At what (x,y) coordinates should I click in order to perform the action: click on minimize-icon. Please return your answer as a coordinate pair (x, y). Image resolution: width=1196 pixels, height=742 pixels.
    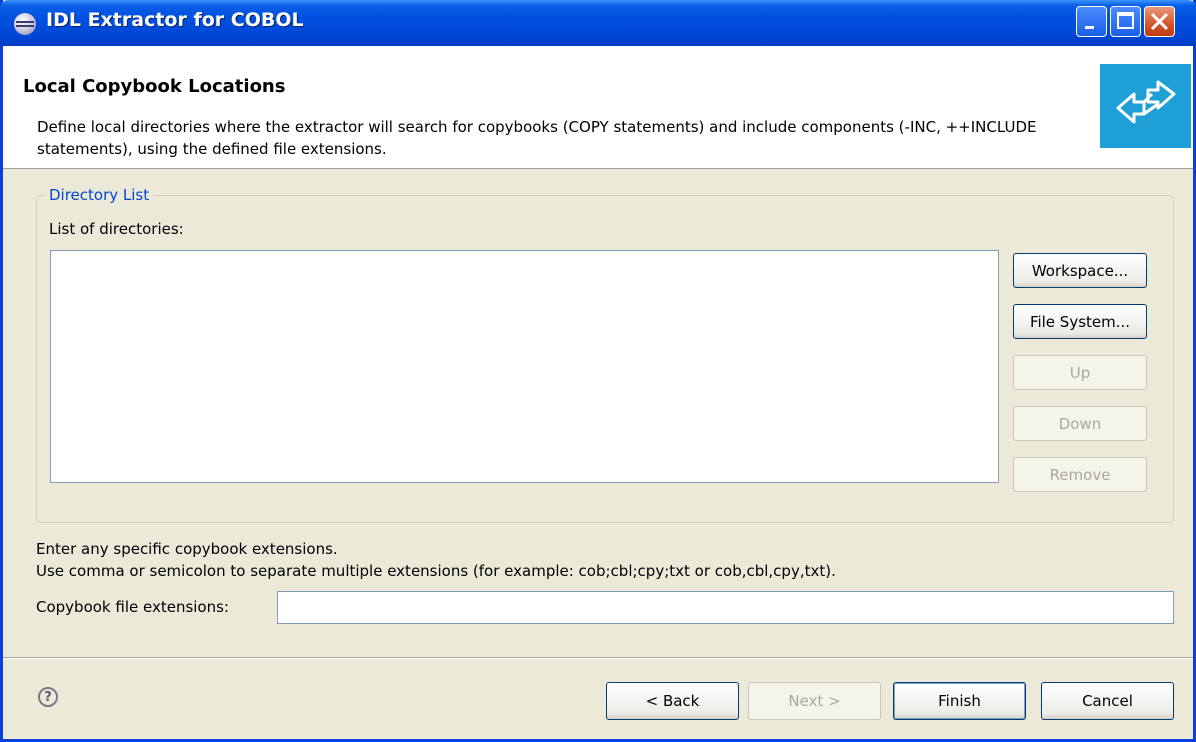
    Looking at the image, I should click on (1089, 27).